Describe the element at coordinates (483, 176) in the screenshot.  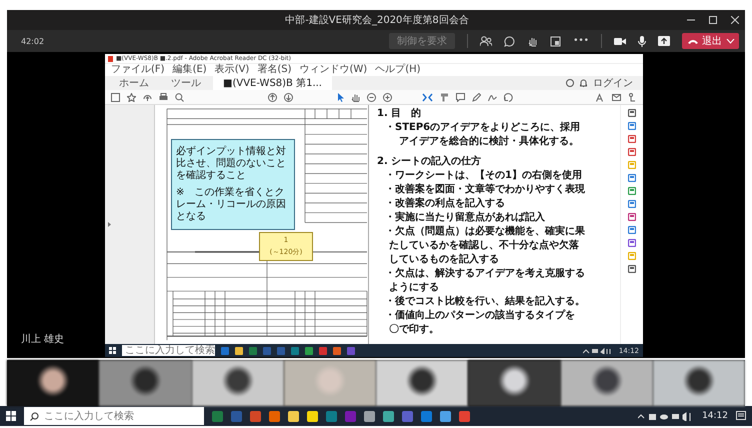
I see `document-text-line: ・ワークシートは、【その1】の右側を使用` at that location.